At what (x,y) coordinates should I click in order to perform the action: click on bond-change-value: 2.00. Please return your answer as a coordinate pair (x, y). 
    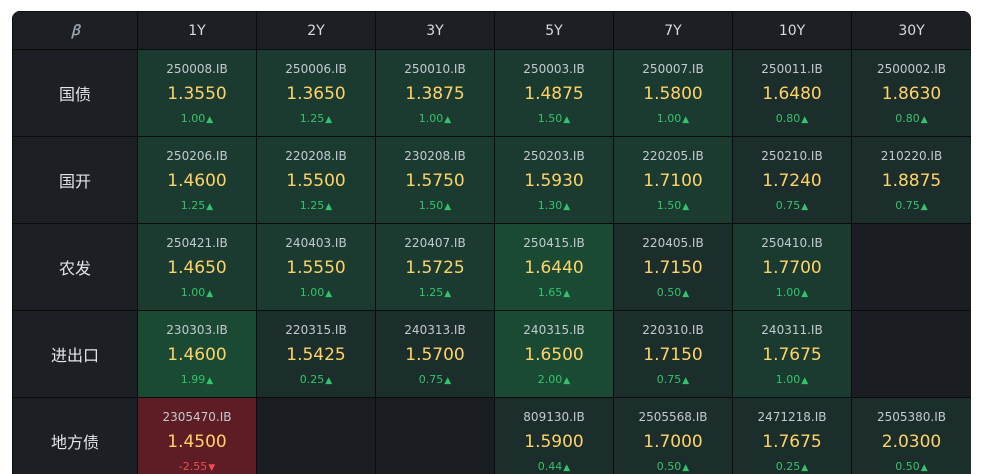
    Looking at the image, I should click on (550, 379).